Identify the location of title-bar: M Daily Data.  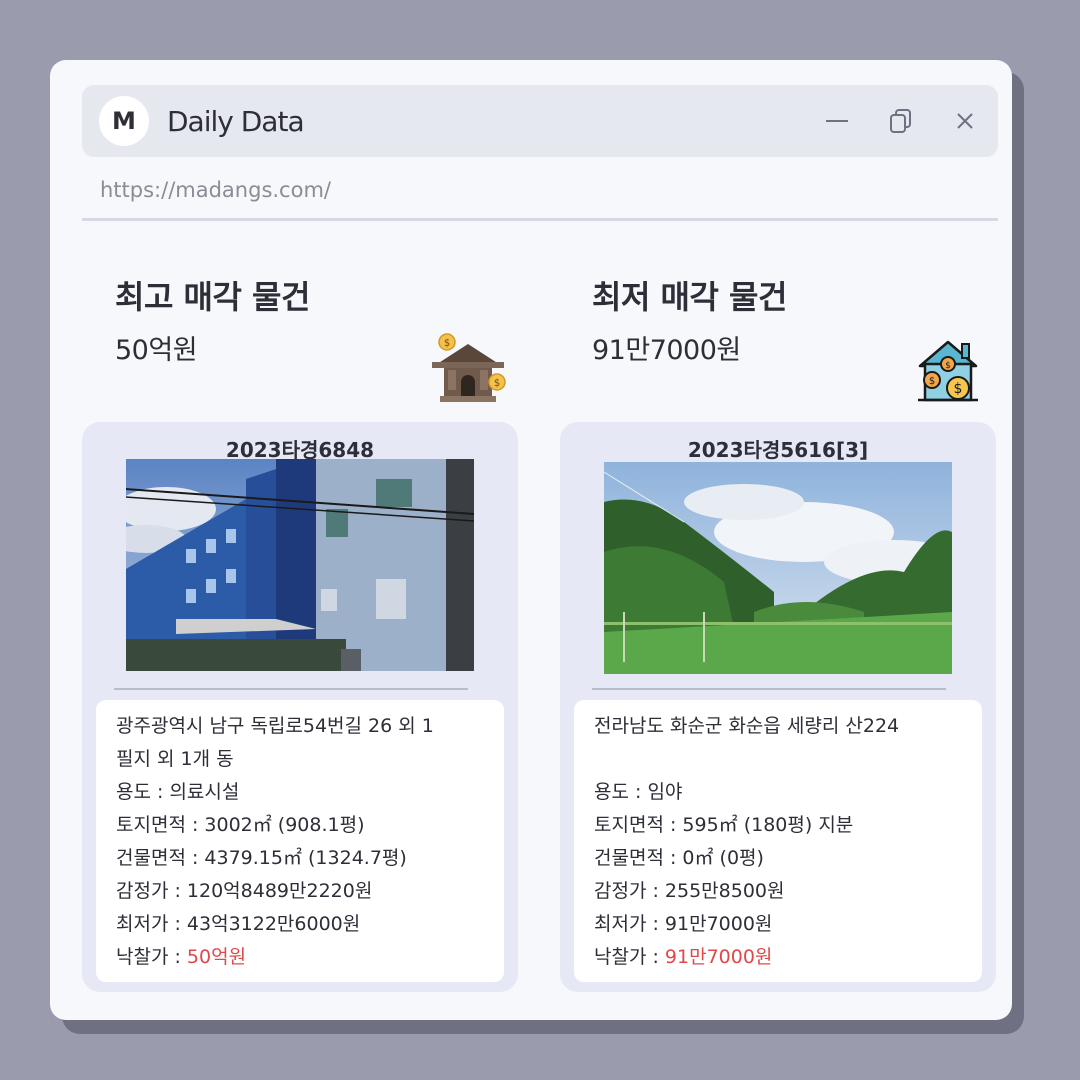
(540, 121).